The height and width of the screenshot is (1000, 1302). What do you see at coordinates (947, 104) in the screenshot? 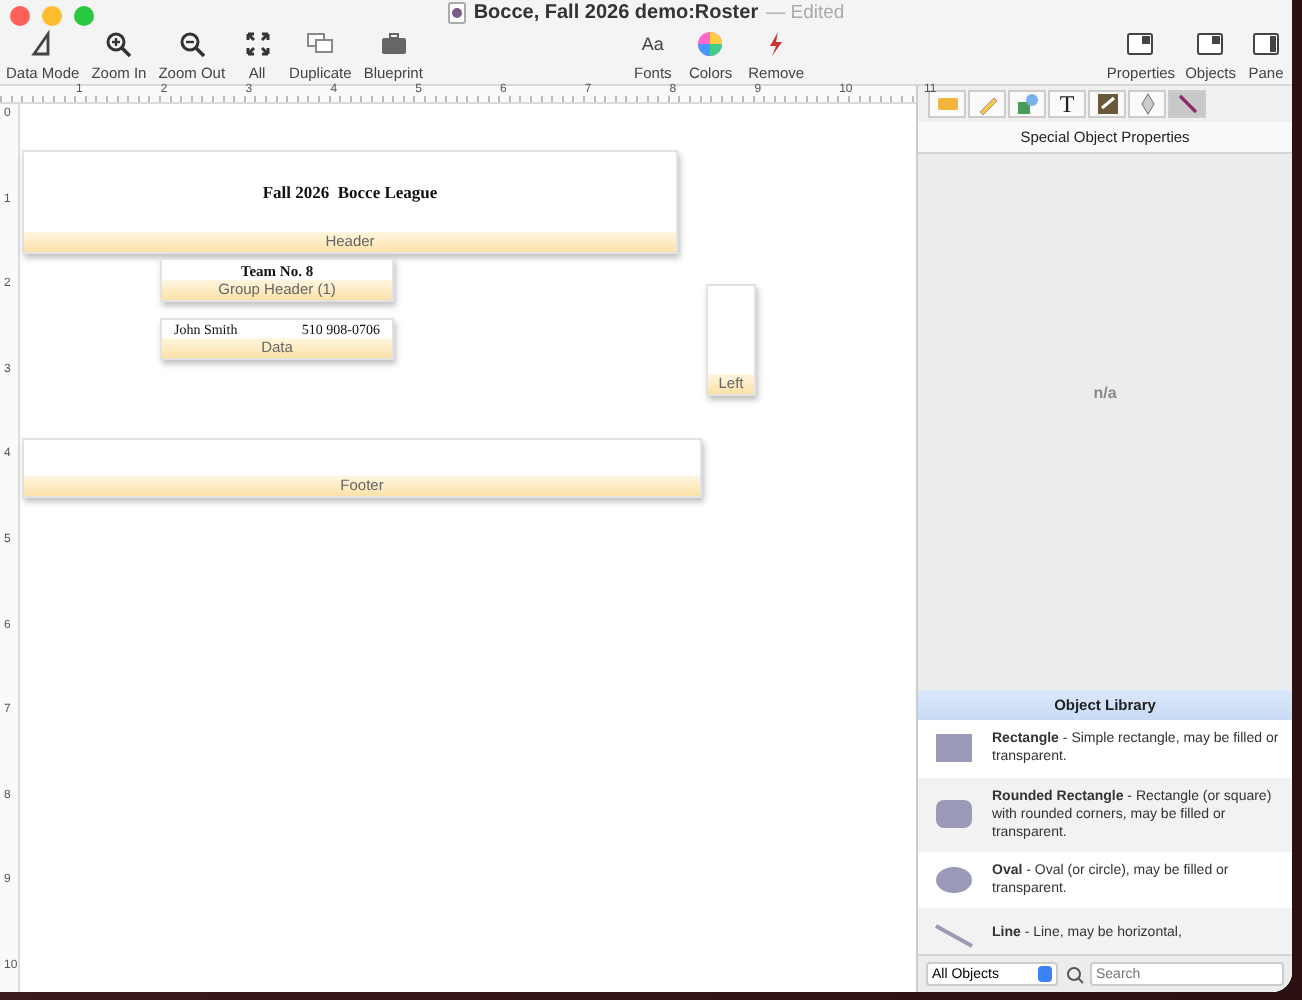
I see `label-icon` at bounding box center [947, 104].